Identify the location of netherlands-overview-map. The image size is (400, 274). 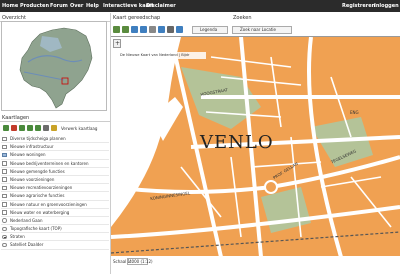
(54, 66).